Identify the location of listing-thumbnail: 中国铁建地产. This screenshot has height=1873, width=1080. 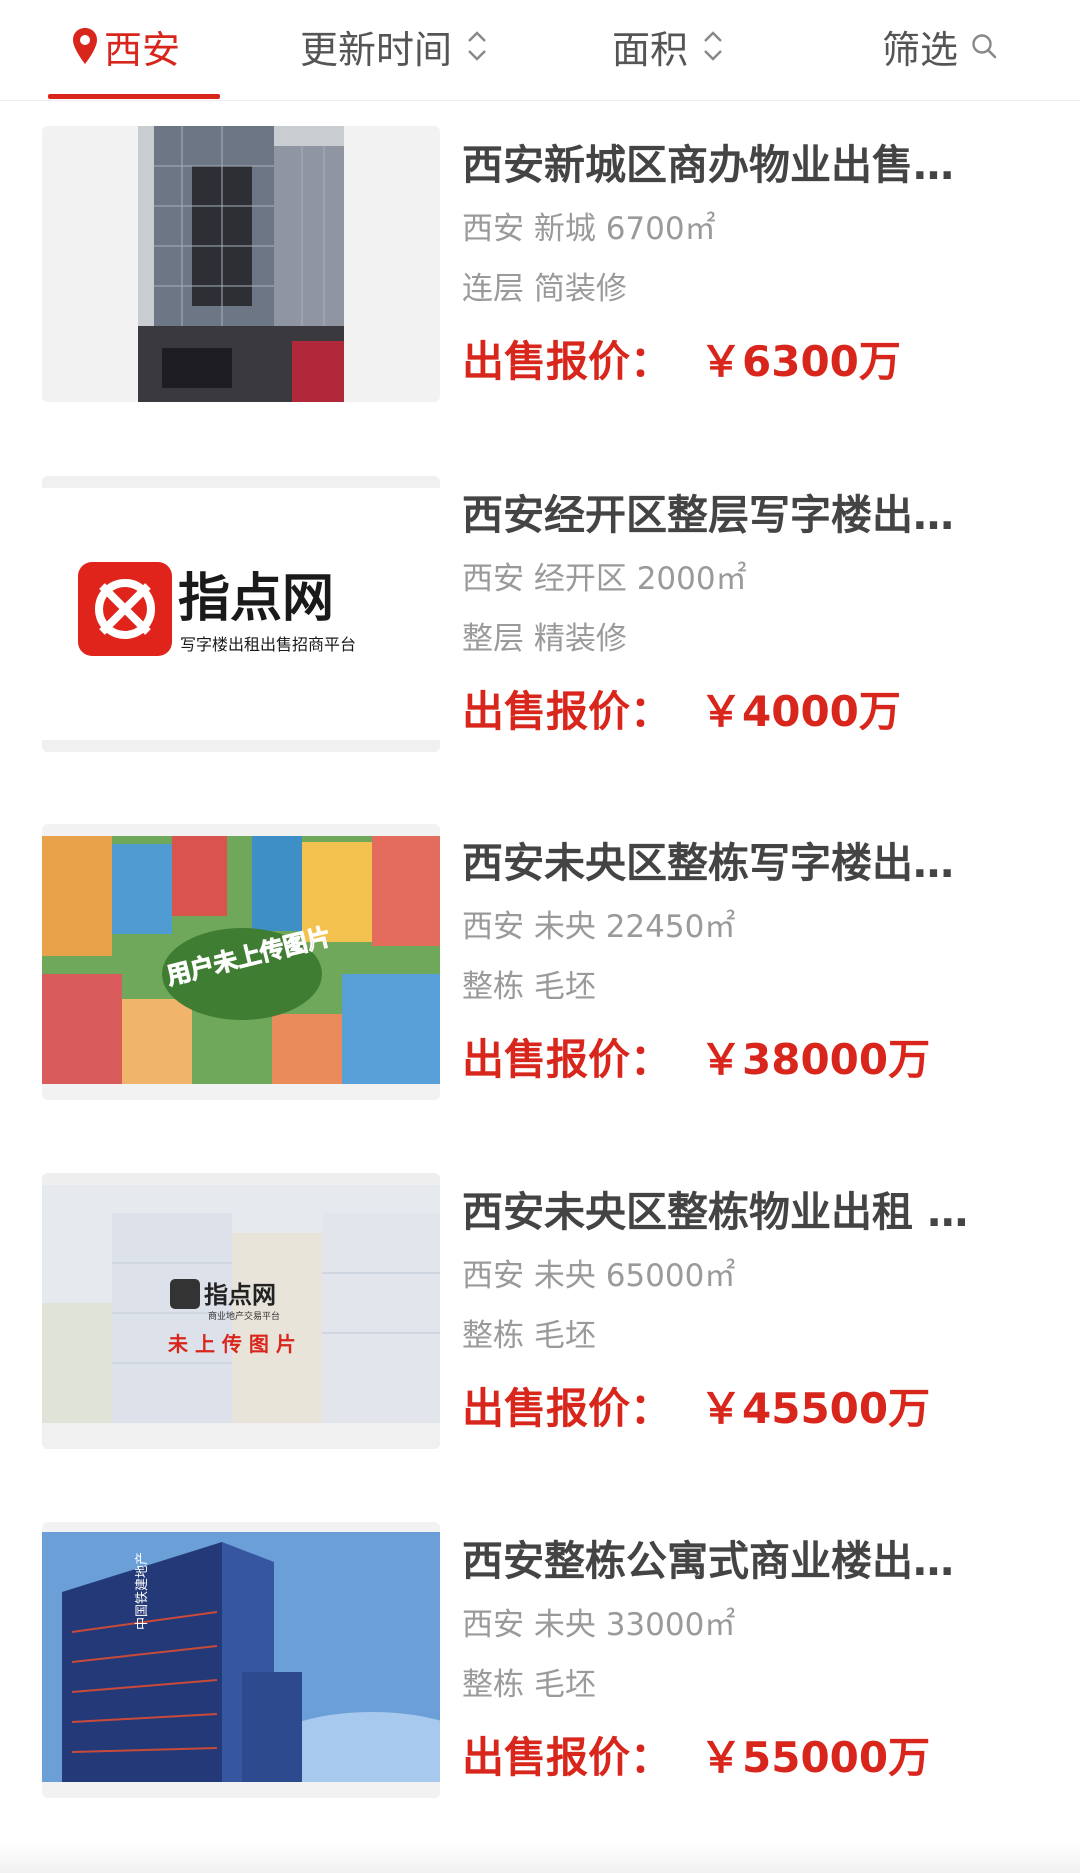
(241, 1660).